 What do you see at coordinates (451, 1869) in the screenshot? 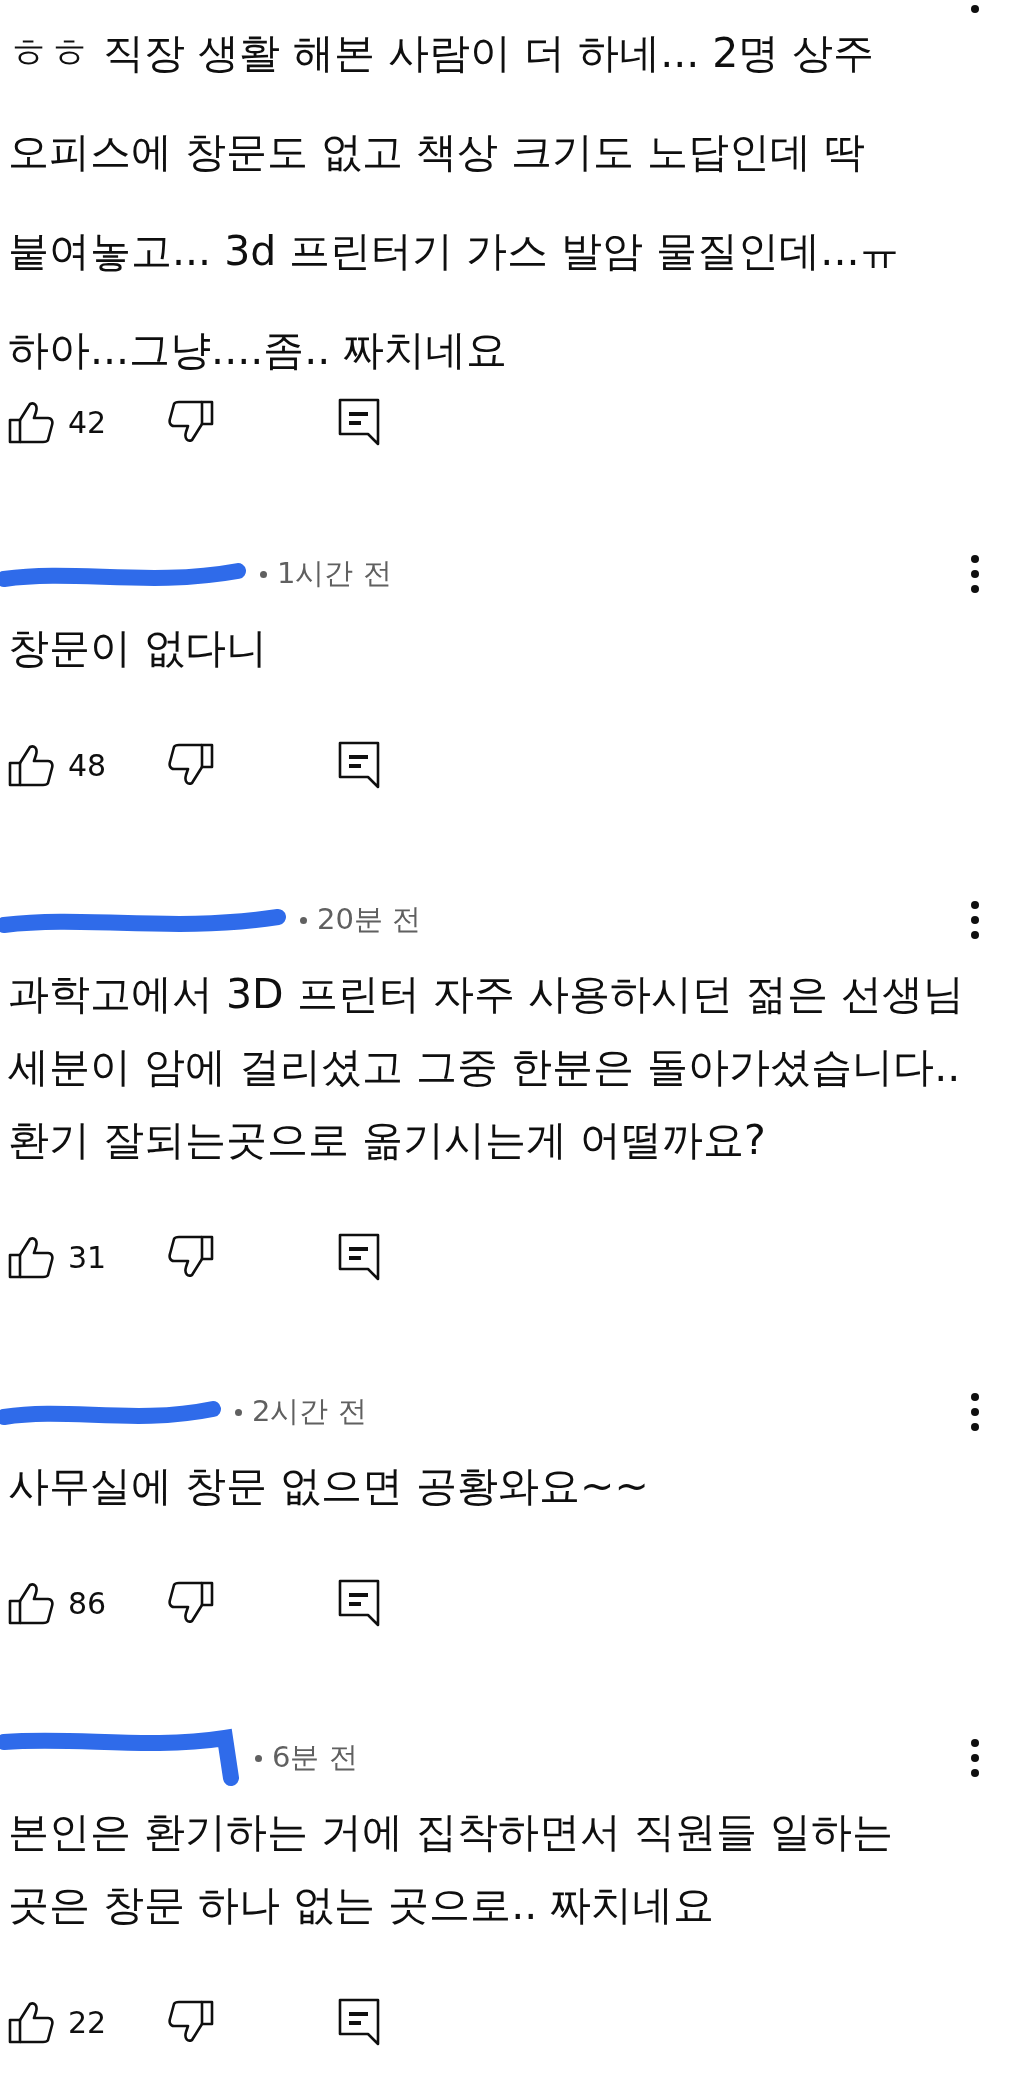
I see `comment-text: 본인은 환기하는 거에 집착하면서 직원들 일하는 곳은 창문 하나 없는 곳으로.. 짜치네요` at bounding box center [451, 1869].